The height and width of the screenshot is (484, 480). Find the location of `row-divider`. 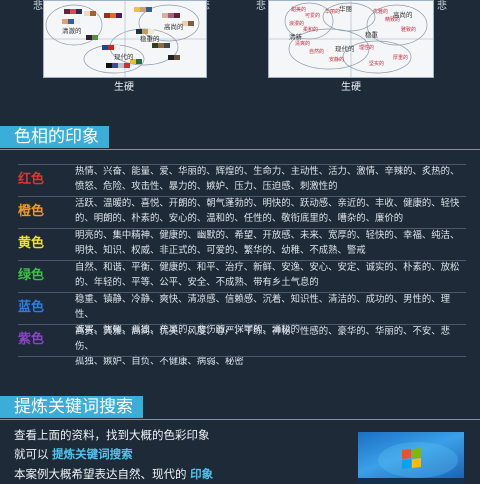

row-divider is located at coordinates (242, 356).